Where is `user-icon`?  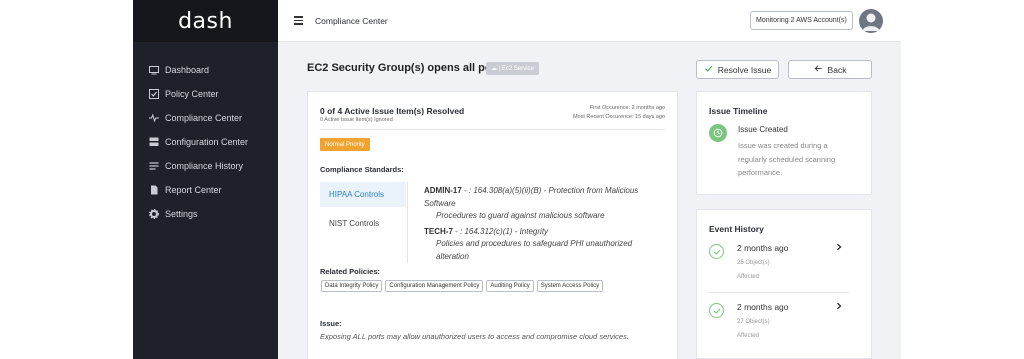 user-icon is located at coordinates (871, 22).